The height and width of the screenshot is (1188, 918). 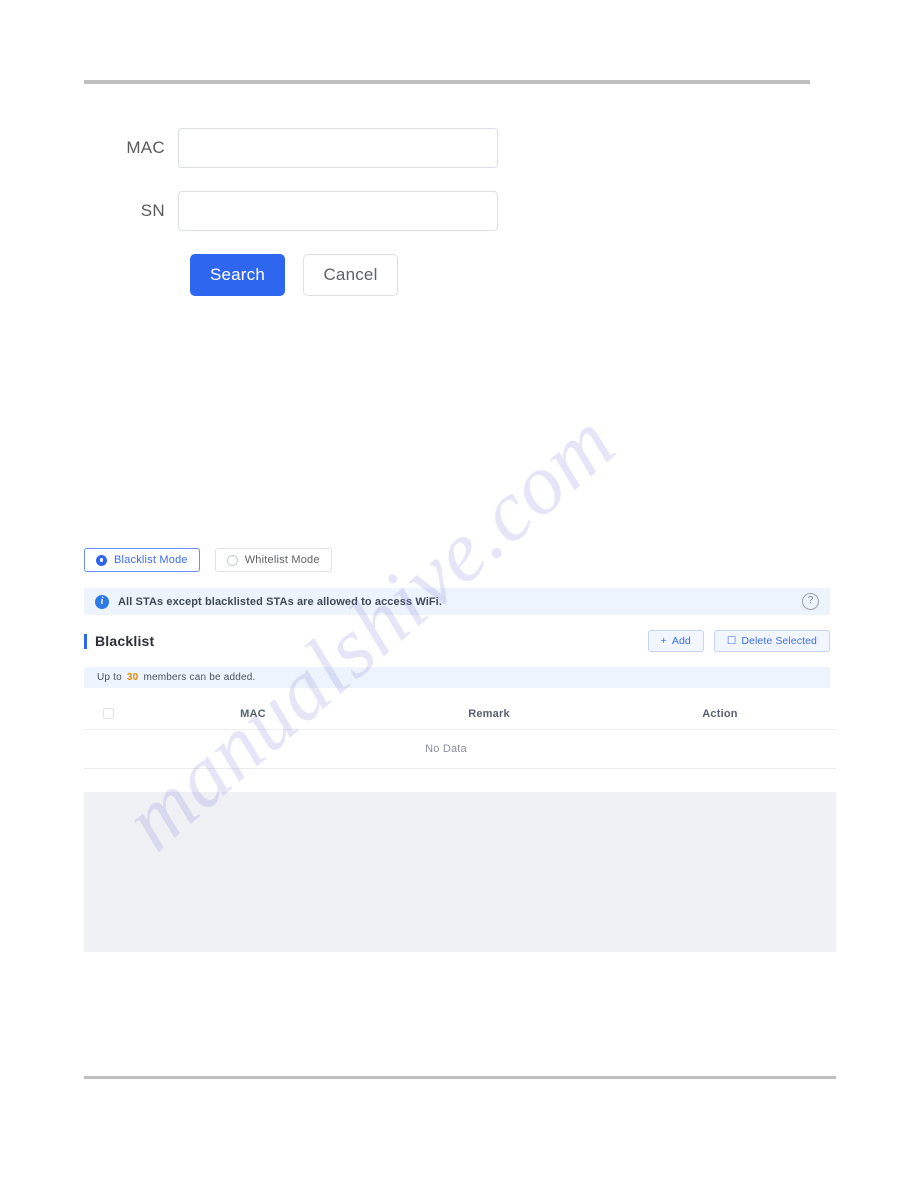 What do you see at coordinates (145, 147) in the screenshot?
I see `mac-label: MAC` at bounding box center [145, 147].